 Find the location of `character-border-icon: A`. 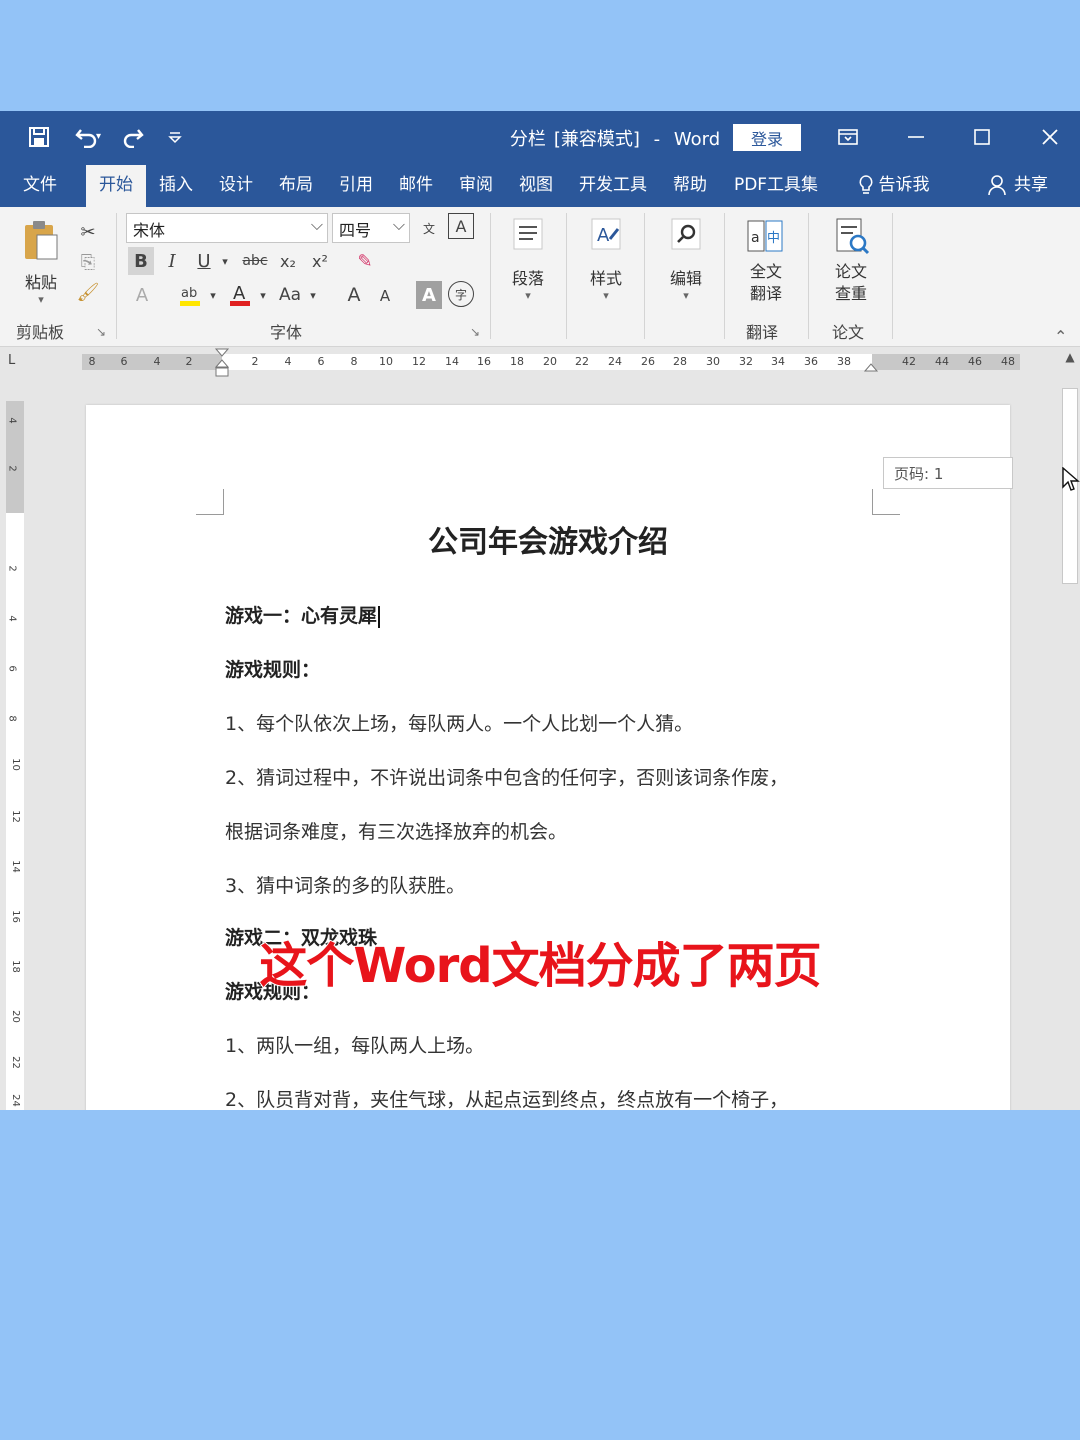

character-border-icon: A is located at coordinates (461, 226).